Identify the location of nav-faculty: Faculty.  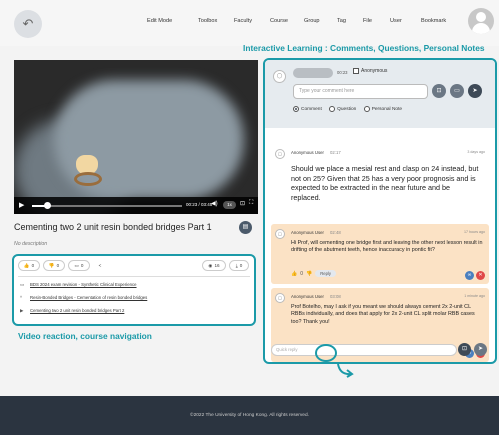
(243, 21).